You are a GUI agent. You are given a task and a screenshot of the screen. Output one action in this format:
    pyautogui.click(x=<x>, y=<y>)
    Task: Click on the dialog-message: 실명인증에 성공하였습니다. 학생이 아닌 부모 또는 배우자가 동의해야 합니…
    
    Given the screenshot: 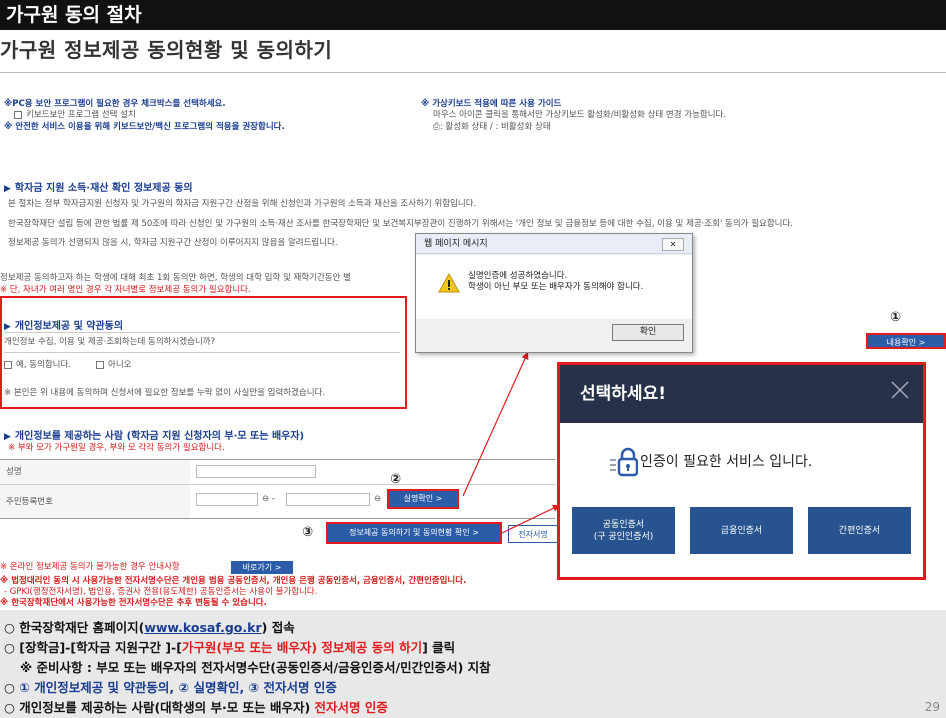 What is the action you would take?
    pyautogui.click(x=555, y=282)
    